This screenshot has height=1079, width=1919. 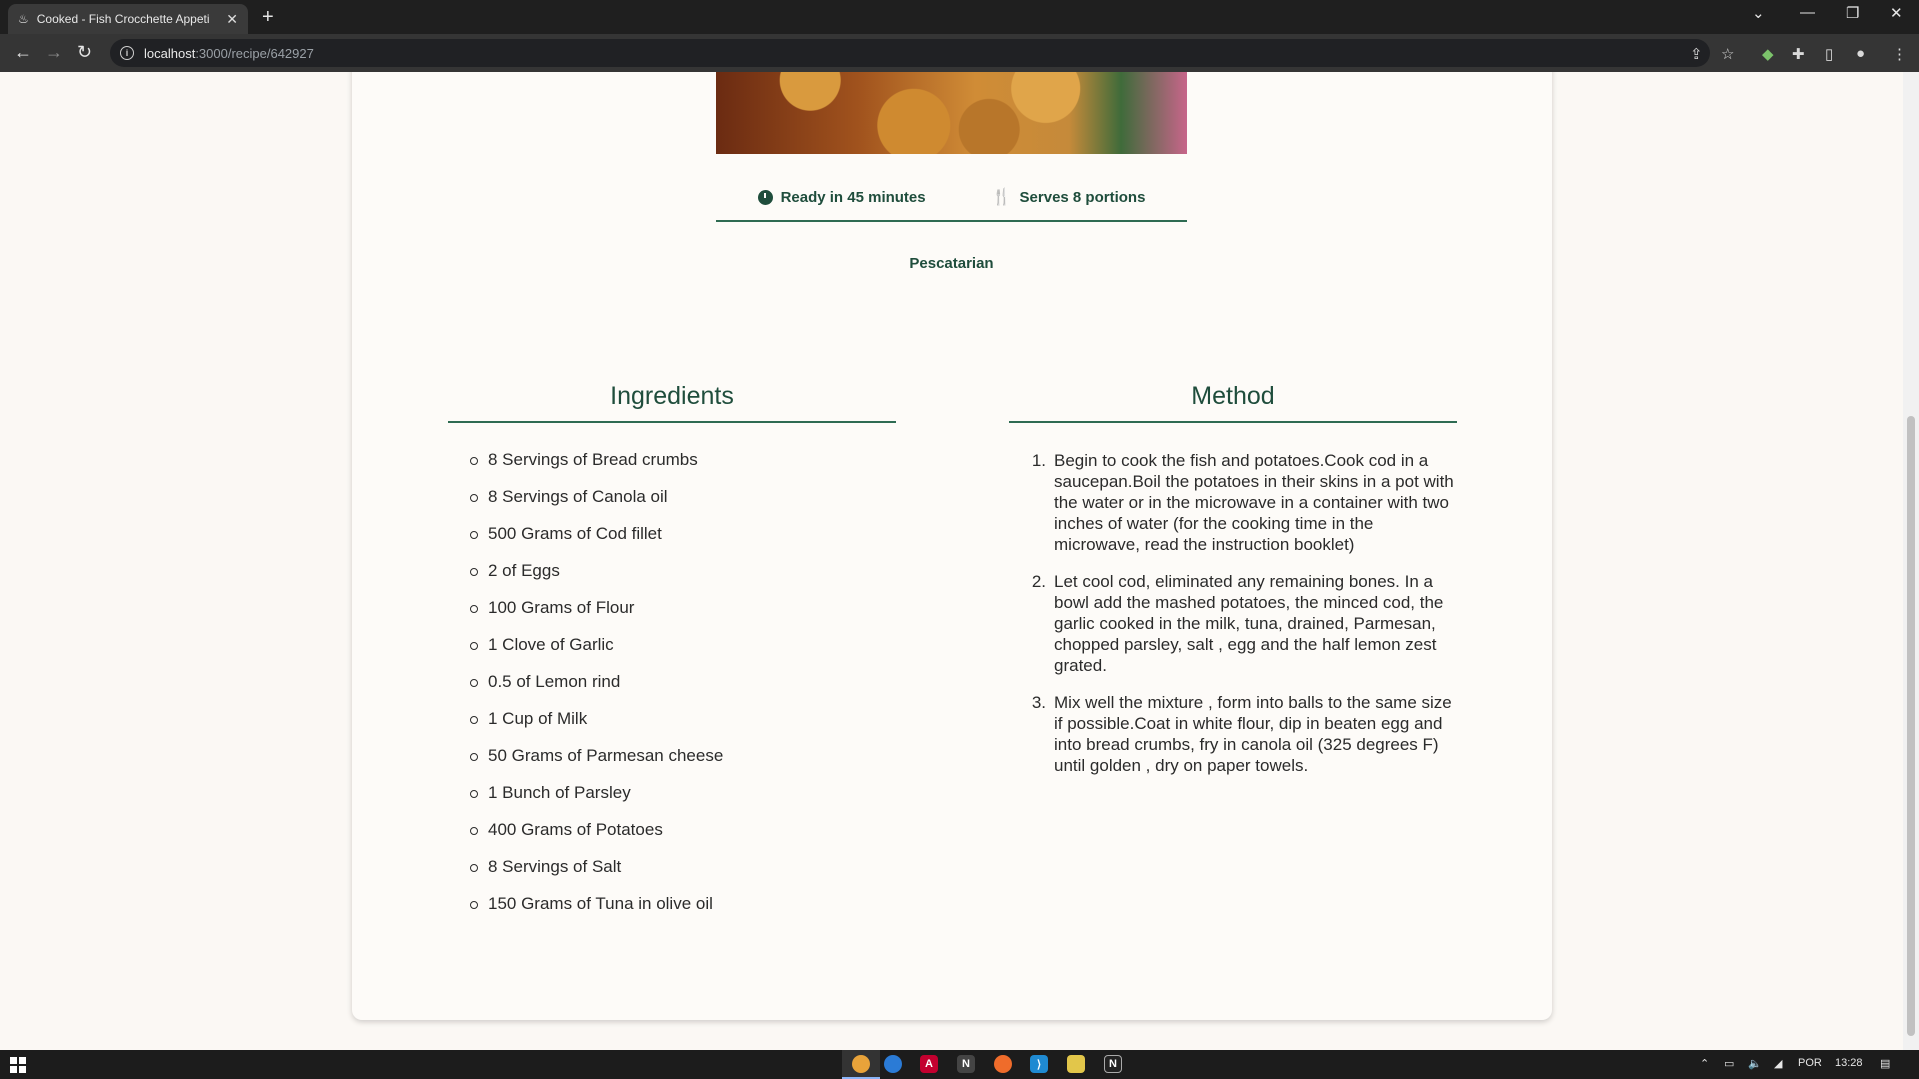 What do you see at coordinates (1082, 197) in the screenshot?
I see `servings-text: Serves 8 portions` at bounding box center [1082, 197].